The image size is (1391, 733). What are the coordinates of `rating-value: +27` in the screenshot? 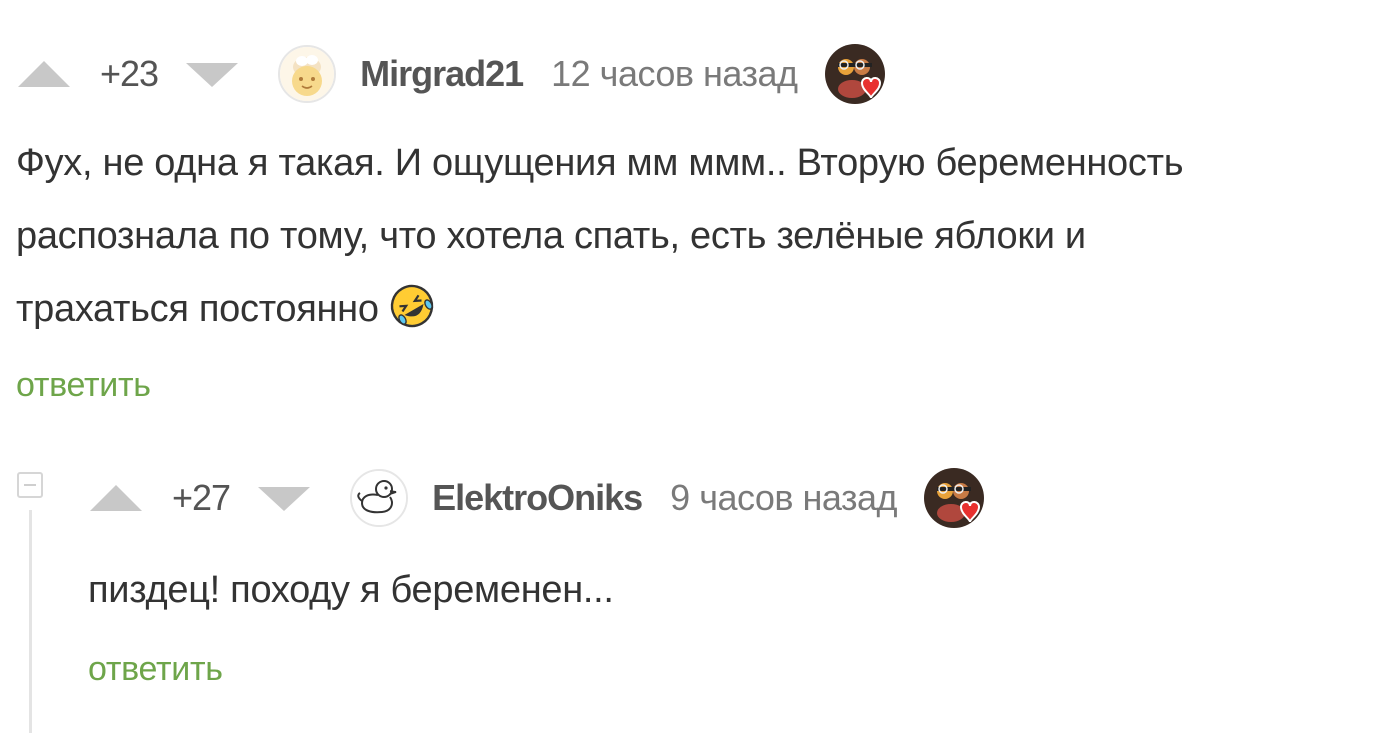 It's located at (201, 497).